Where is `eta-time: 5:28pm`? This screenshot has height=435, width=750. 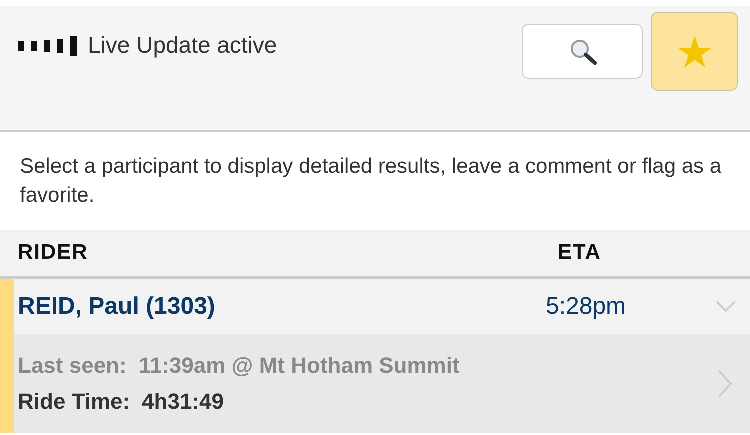 eta-time: 5:28pm is located at coordinates (587, 306).